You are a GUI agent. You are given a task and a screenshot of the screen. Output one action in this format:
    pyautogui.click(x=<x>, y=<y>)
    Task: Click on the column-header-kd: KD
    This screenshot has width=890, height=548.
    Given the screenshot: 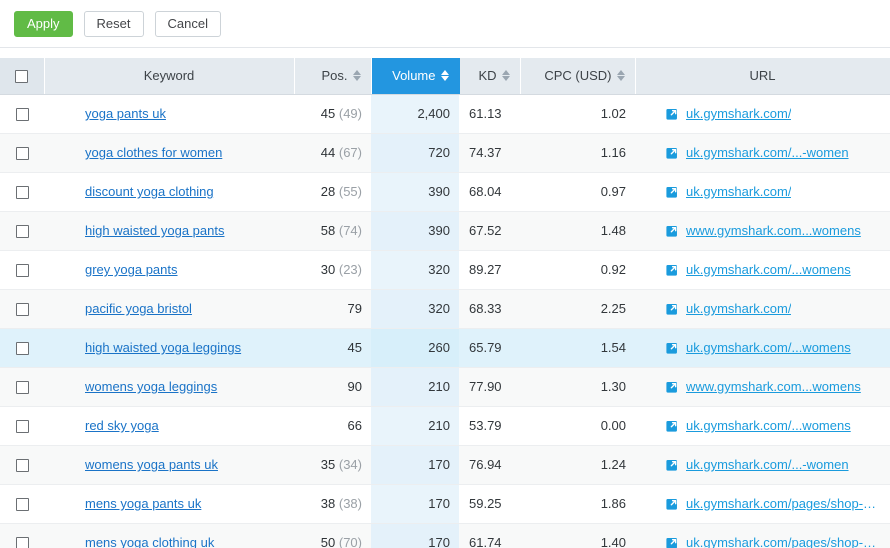 What is the action you would take?
    pyautogui.click(x=490, y=76)
    